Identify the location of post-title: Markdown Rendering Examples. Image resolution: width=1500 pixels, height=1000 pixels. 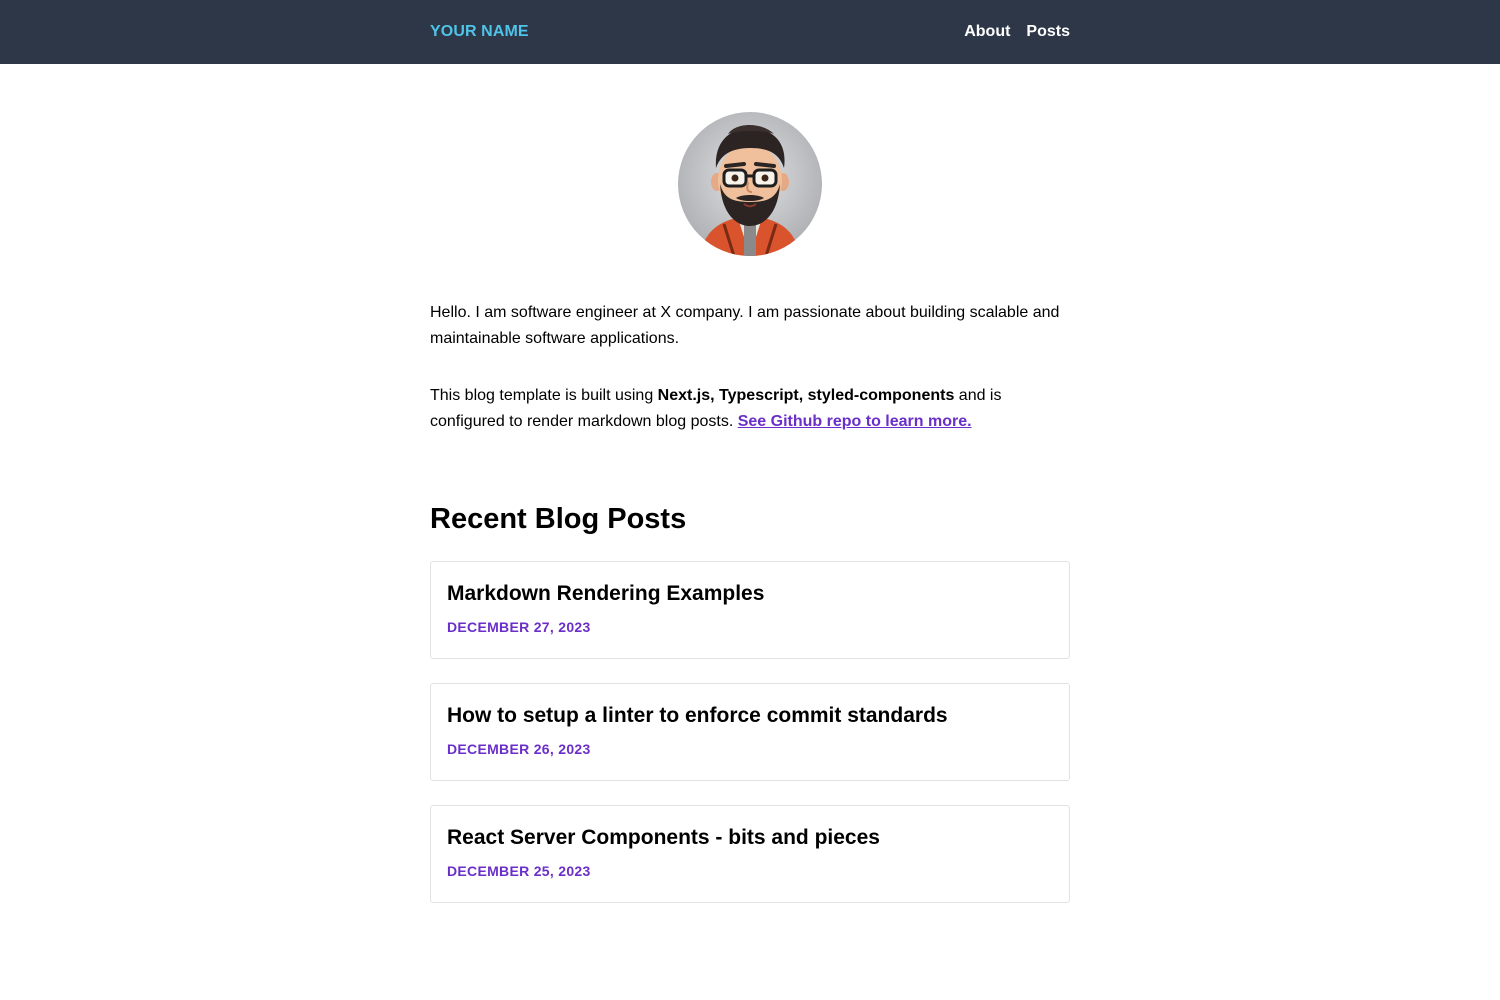
(606, 593).